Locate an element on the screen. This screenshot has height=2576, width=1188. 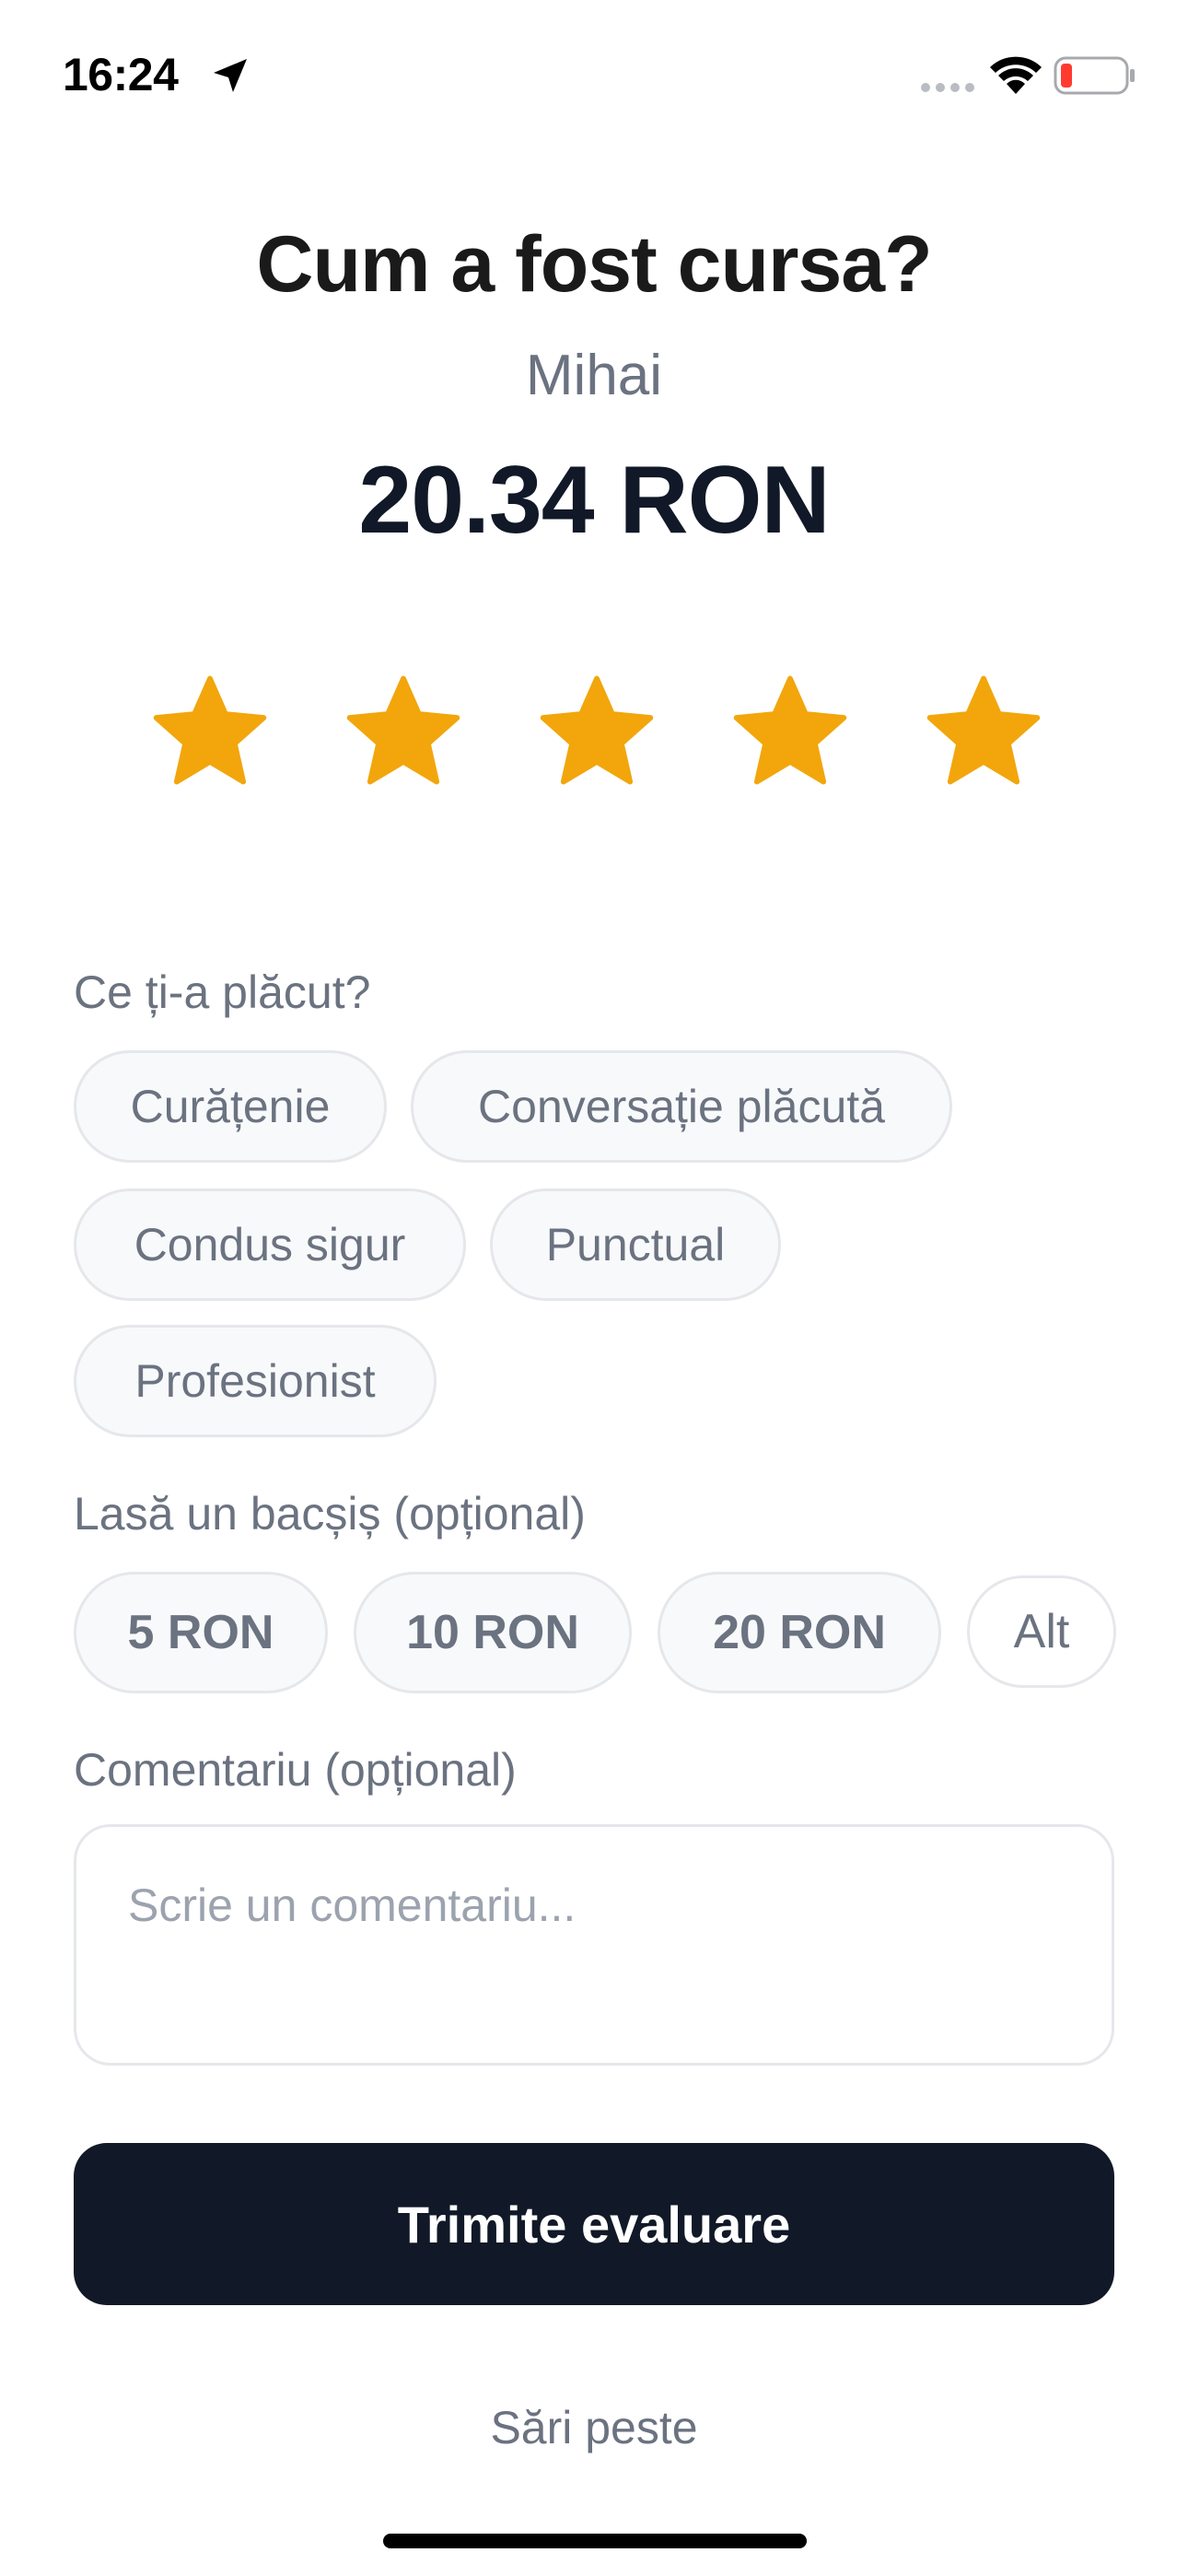
chip-safe-driving: Condus sigur is located at coordinates (270, 1244).